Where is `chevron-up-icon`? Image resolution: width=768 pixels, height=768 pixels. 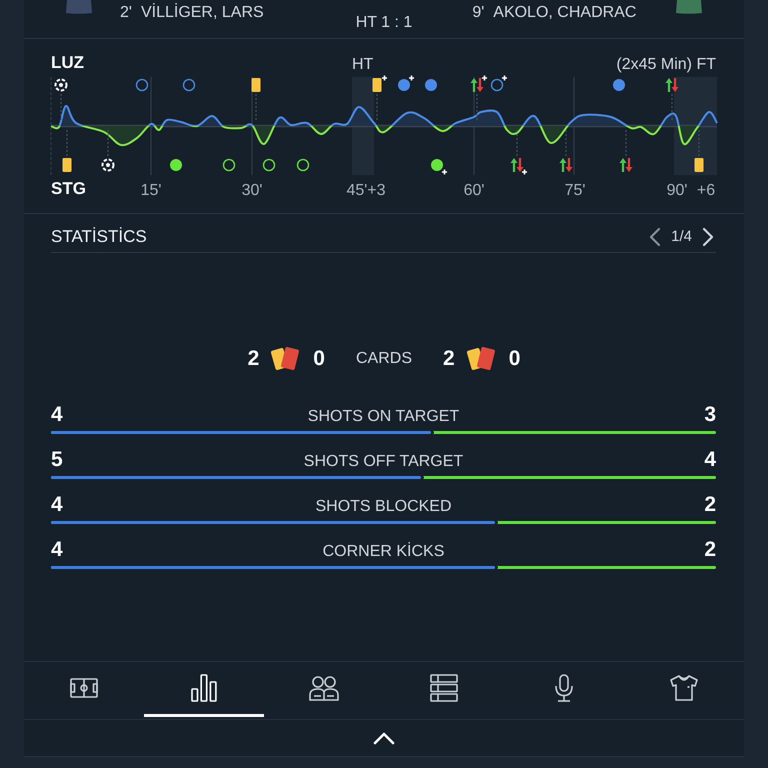
chevron-up-icon is located at coordinates (384, 738).